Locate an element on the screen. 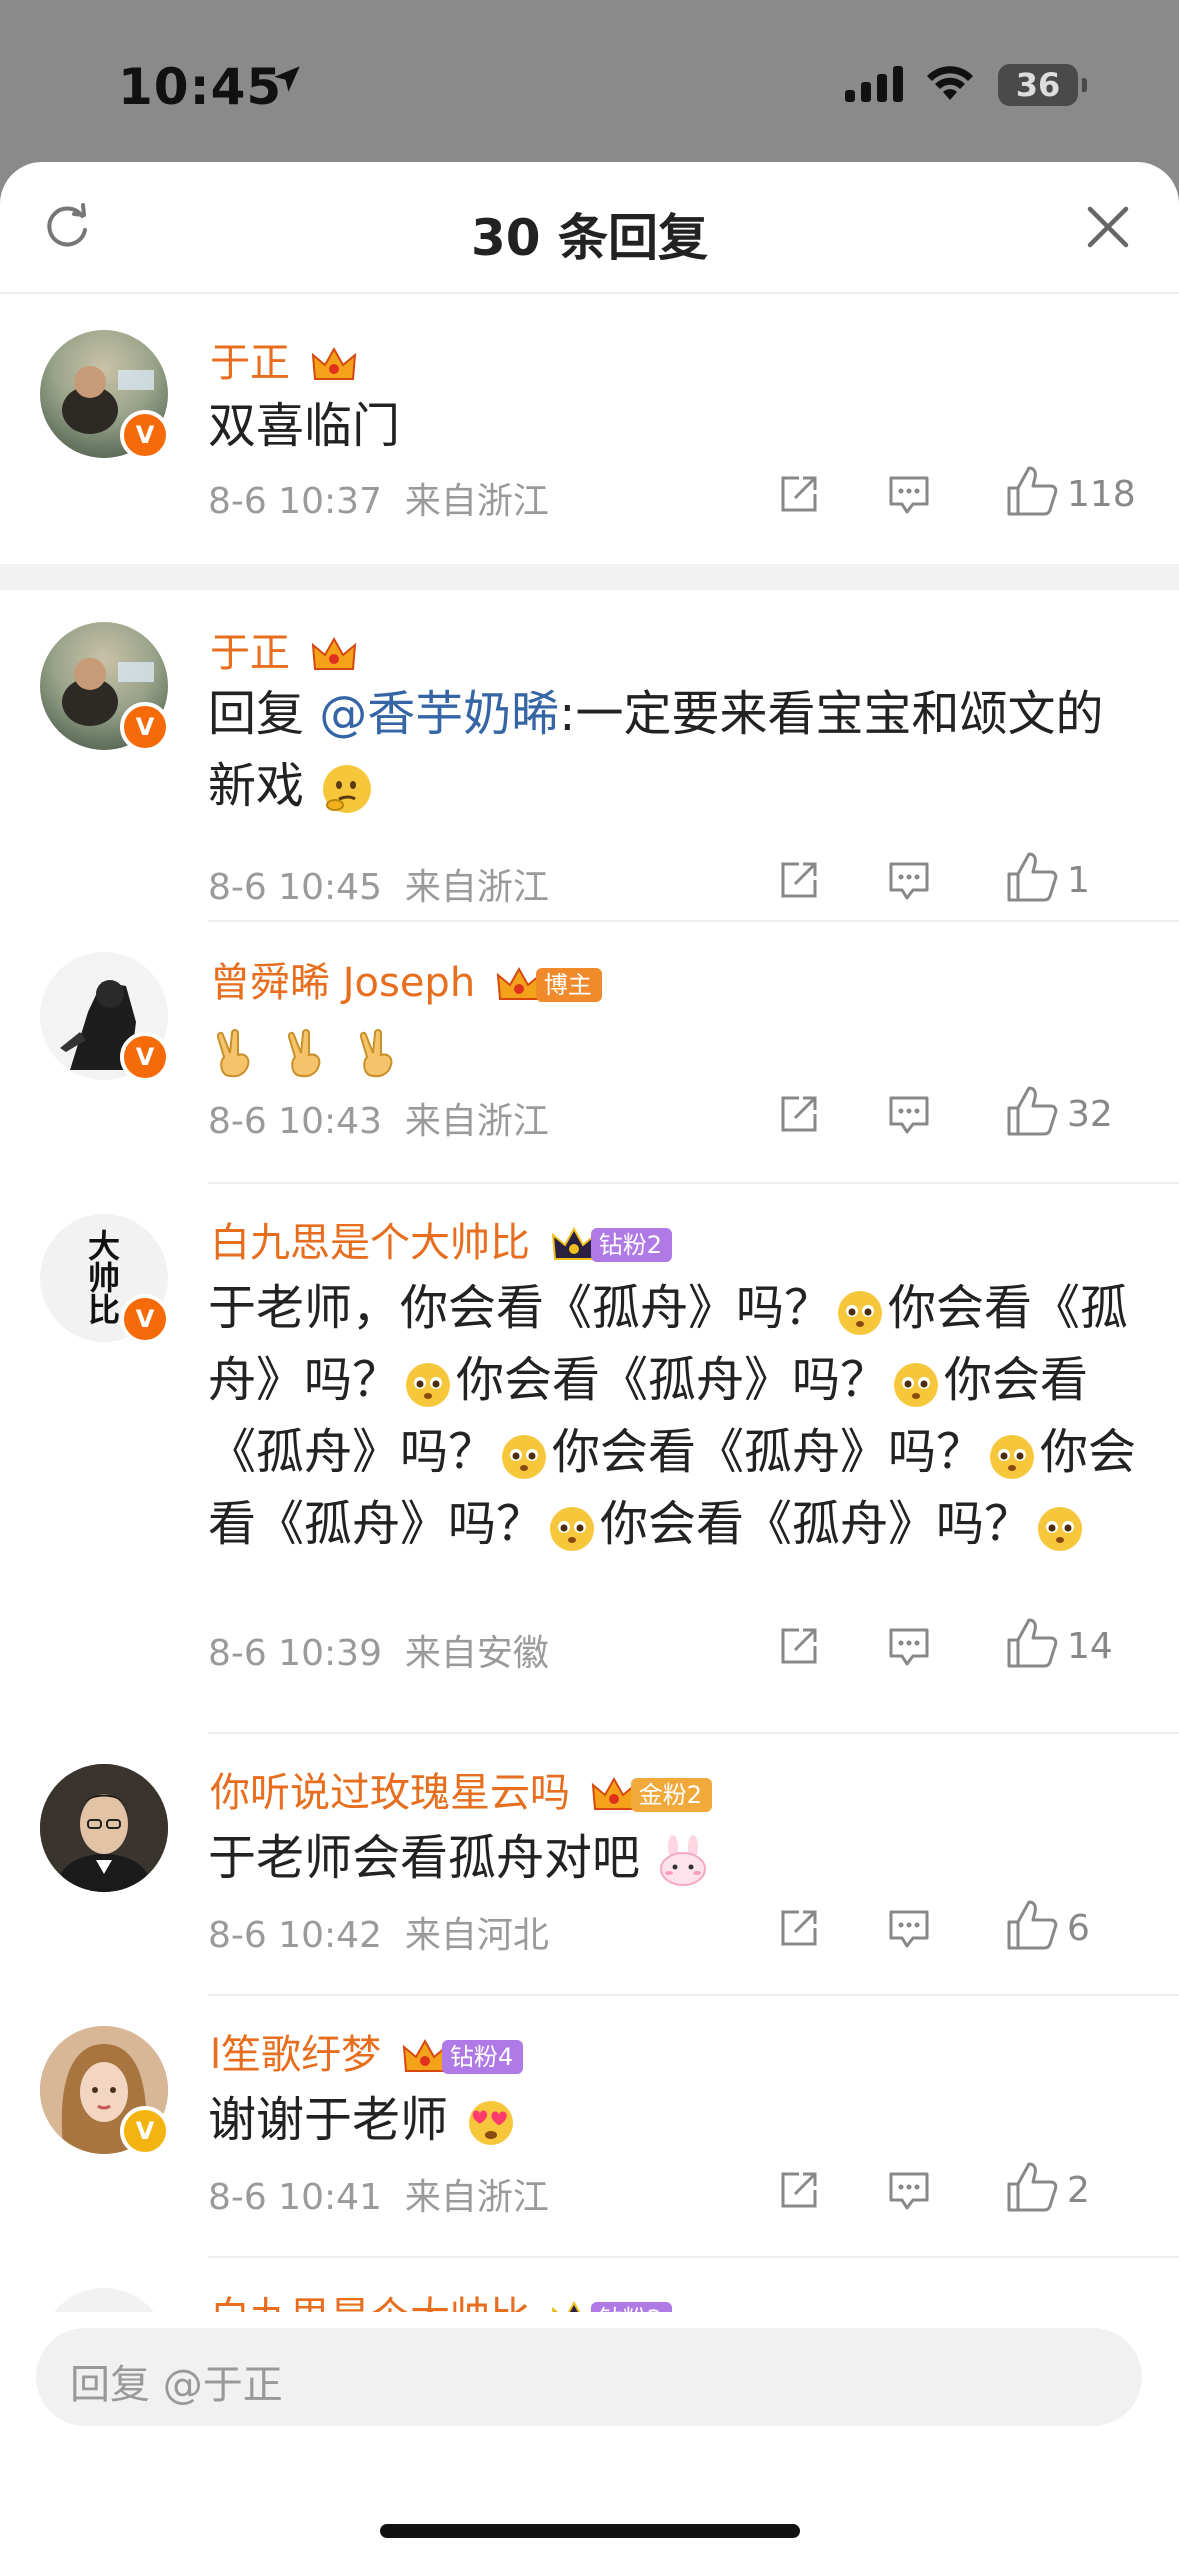 The image size is (1179, 2556). comment-meta: 8-6 10:43 来自浙江 is located at coordinates (378, 1118).